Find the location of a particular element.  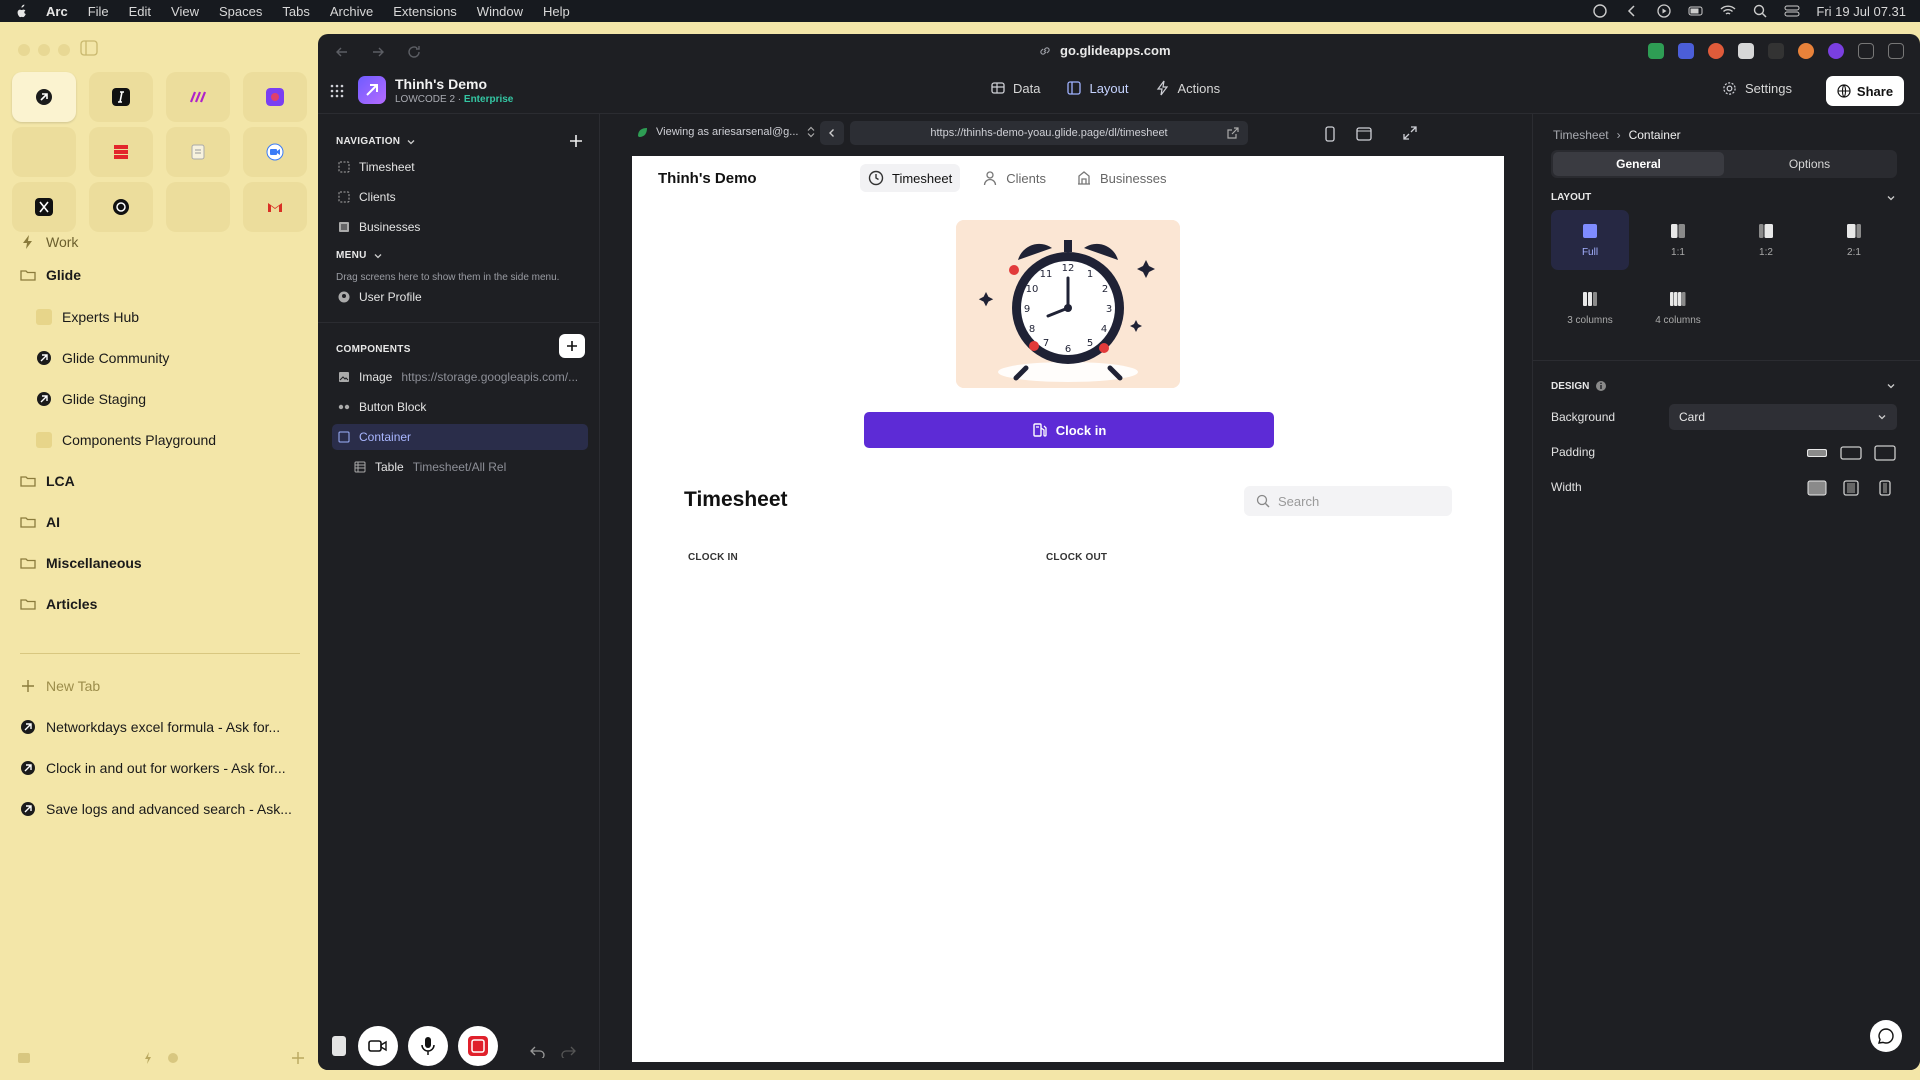

layout-option-4-columns: 4 columns is located at coordinates (1678, 308).